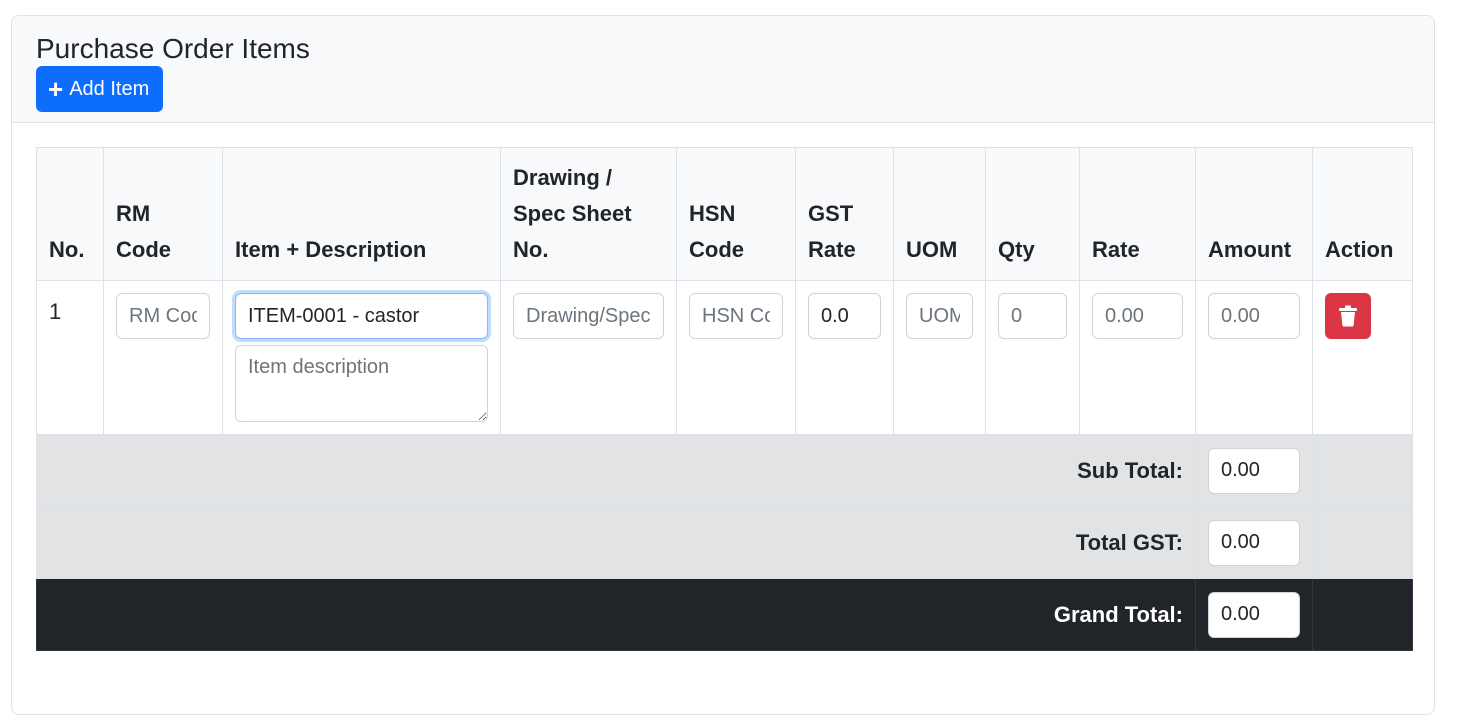 The image size is (1462, 715). I want to click on trash-icon, so click(1348, 316).